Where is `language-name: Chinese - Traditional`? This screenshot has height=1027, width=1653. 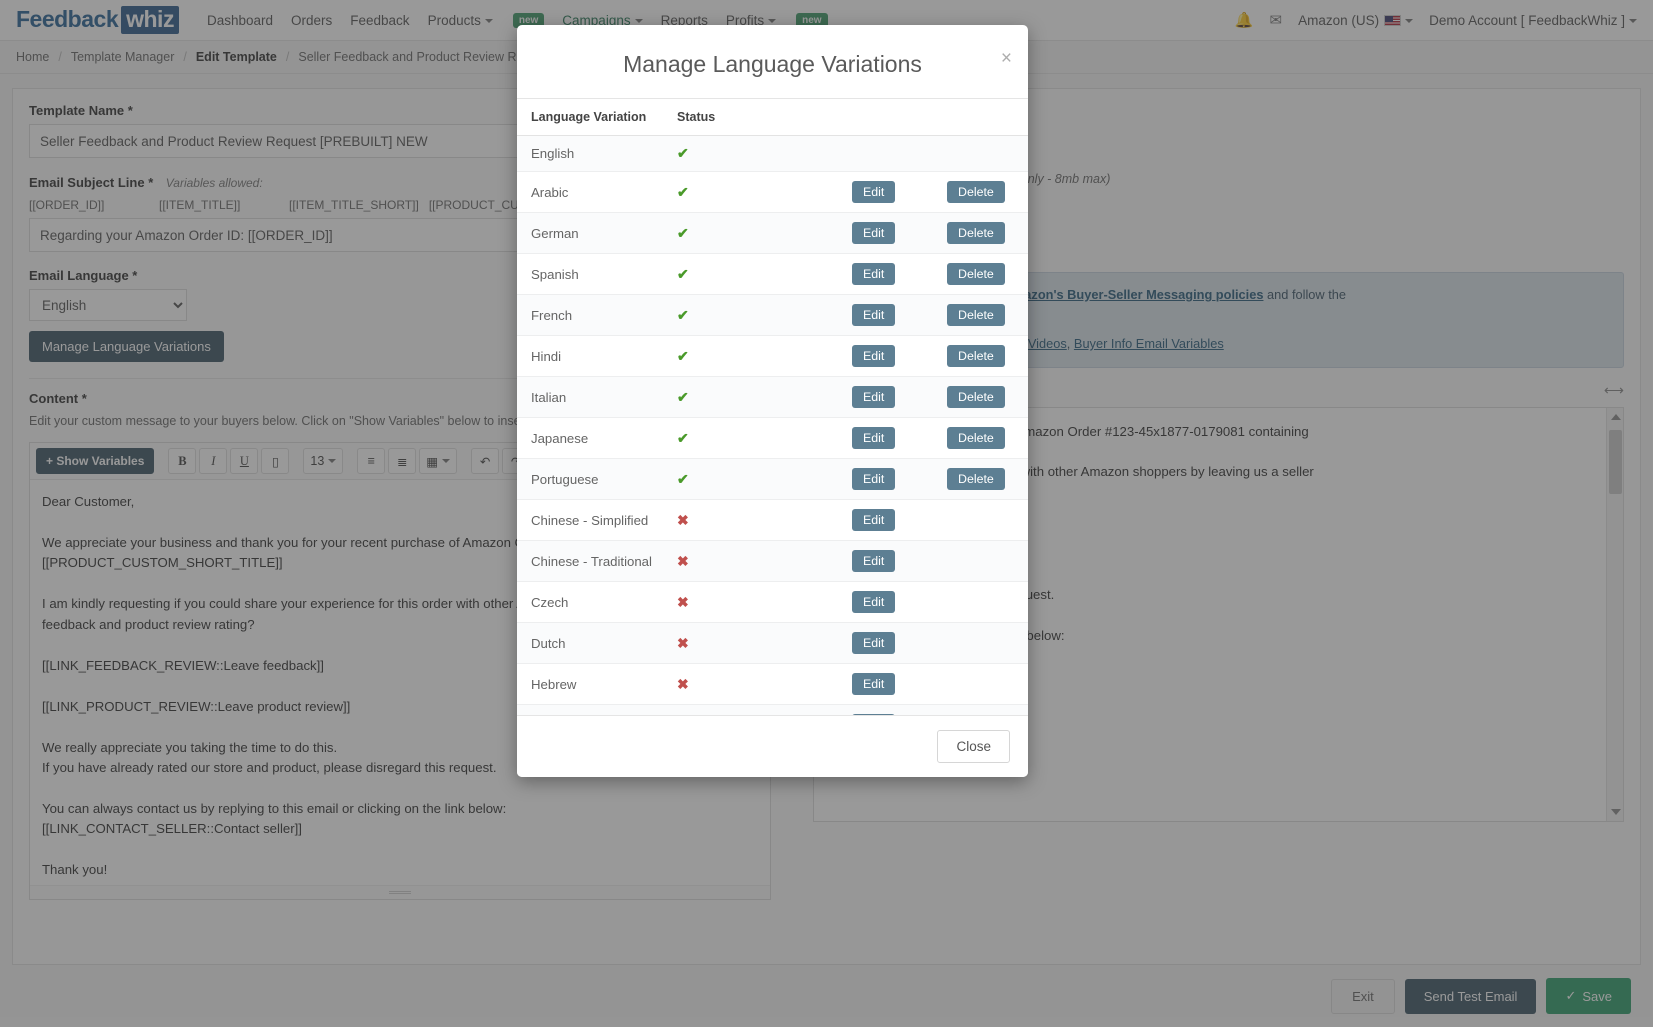
language-name: Chinese - Traditional is located at coordinates (590, 561).